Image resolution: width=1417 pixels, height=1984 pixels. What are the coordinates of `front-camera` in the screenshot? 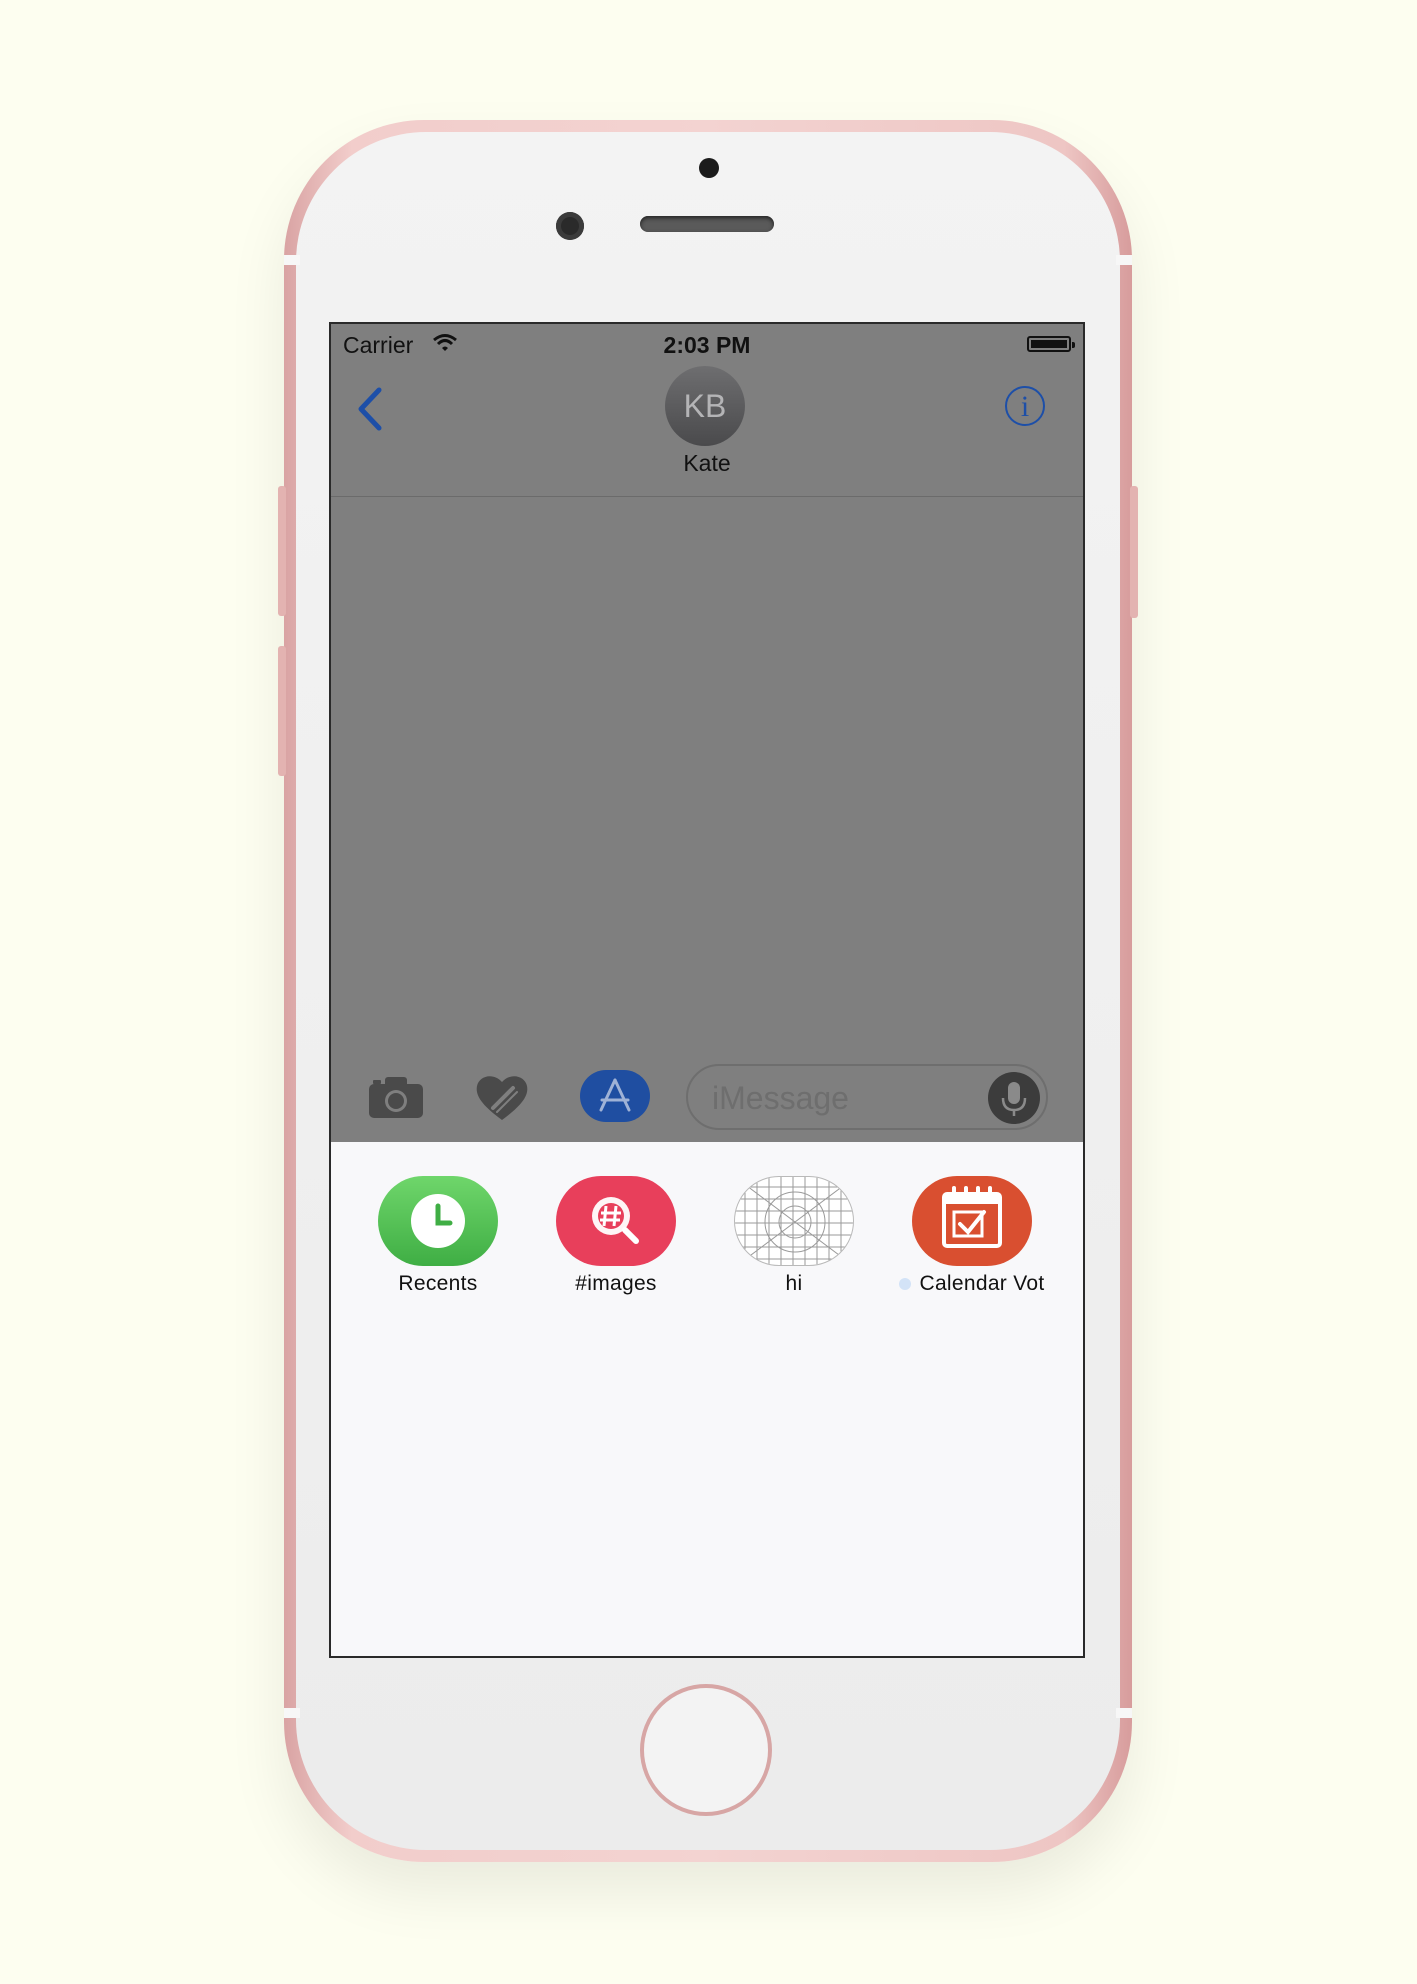 It's located at (570, 226).